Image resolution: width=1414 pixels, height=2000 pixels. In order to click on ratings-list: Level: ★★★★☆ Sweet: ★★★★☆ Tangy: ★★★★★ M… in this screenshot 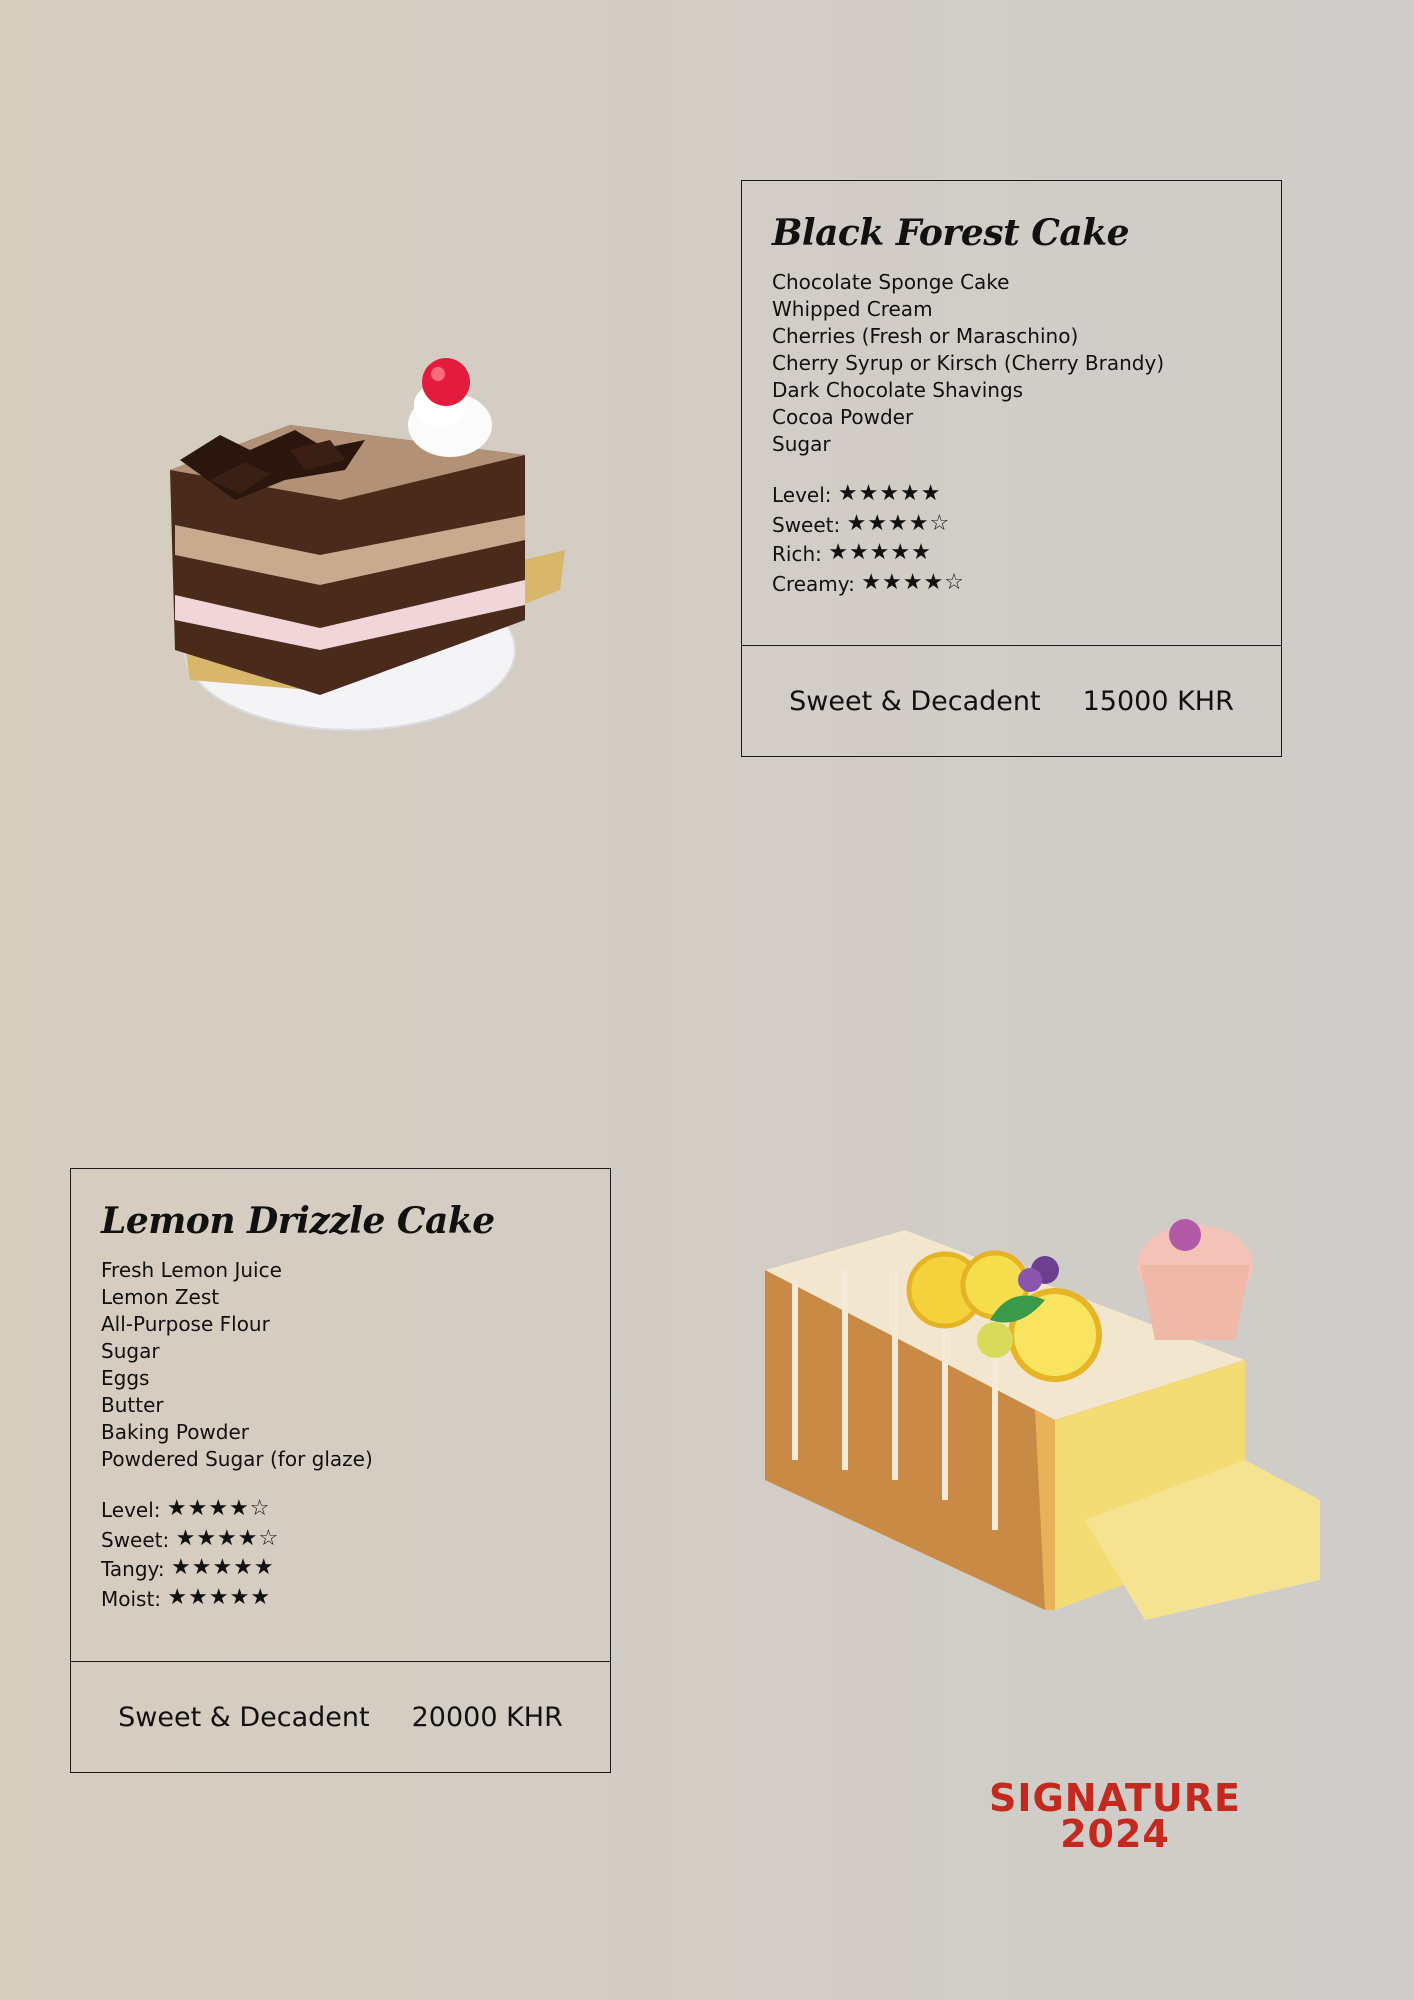, I will do `click(340, 1554)`.